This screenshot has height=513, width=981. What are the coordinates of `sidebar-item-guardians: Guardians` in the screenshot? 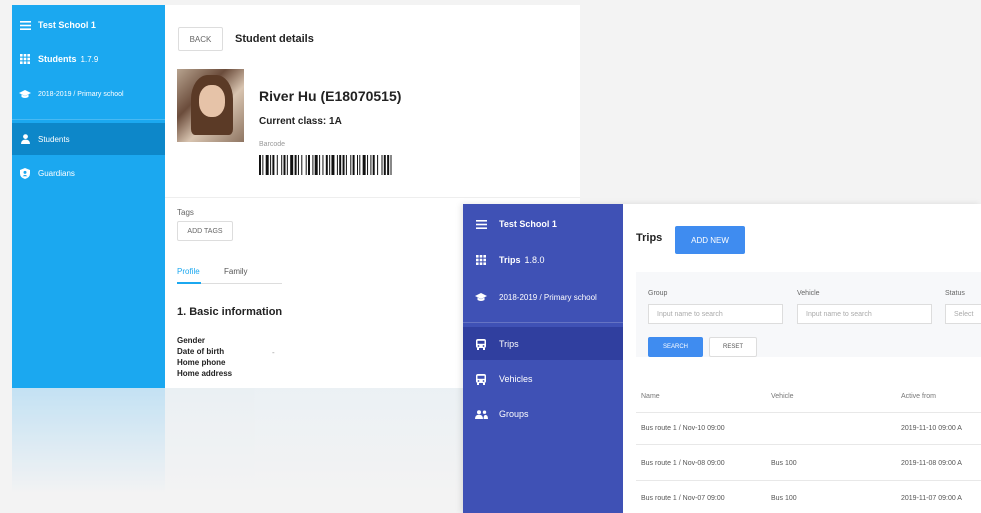 It's located at (43, 173).